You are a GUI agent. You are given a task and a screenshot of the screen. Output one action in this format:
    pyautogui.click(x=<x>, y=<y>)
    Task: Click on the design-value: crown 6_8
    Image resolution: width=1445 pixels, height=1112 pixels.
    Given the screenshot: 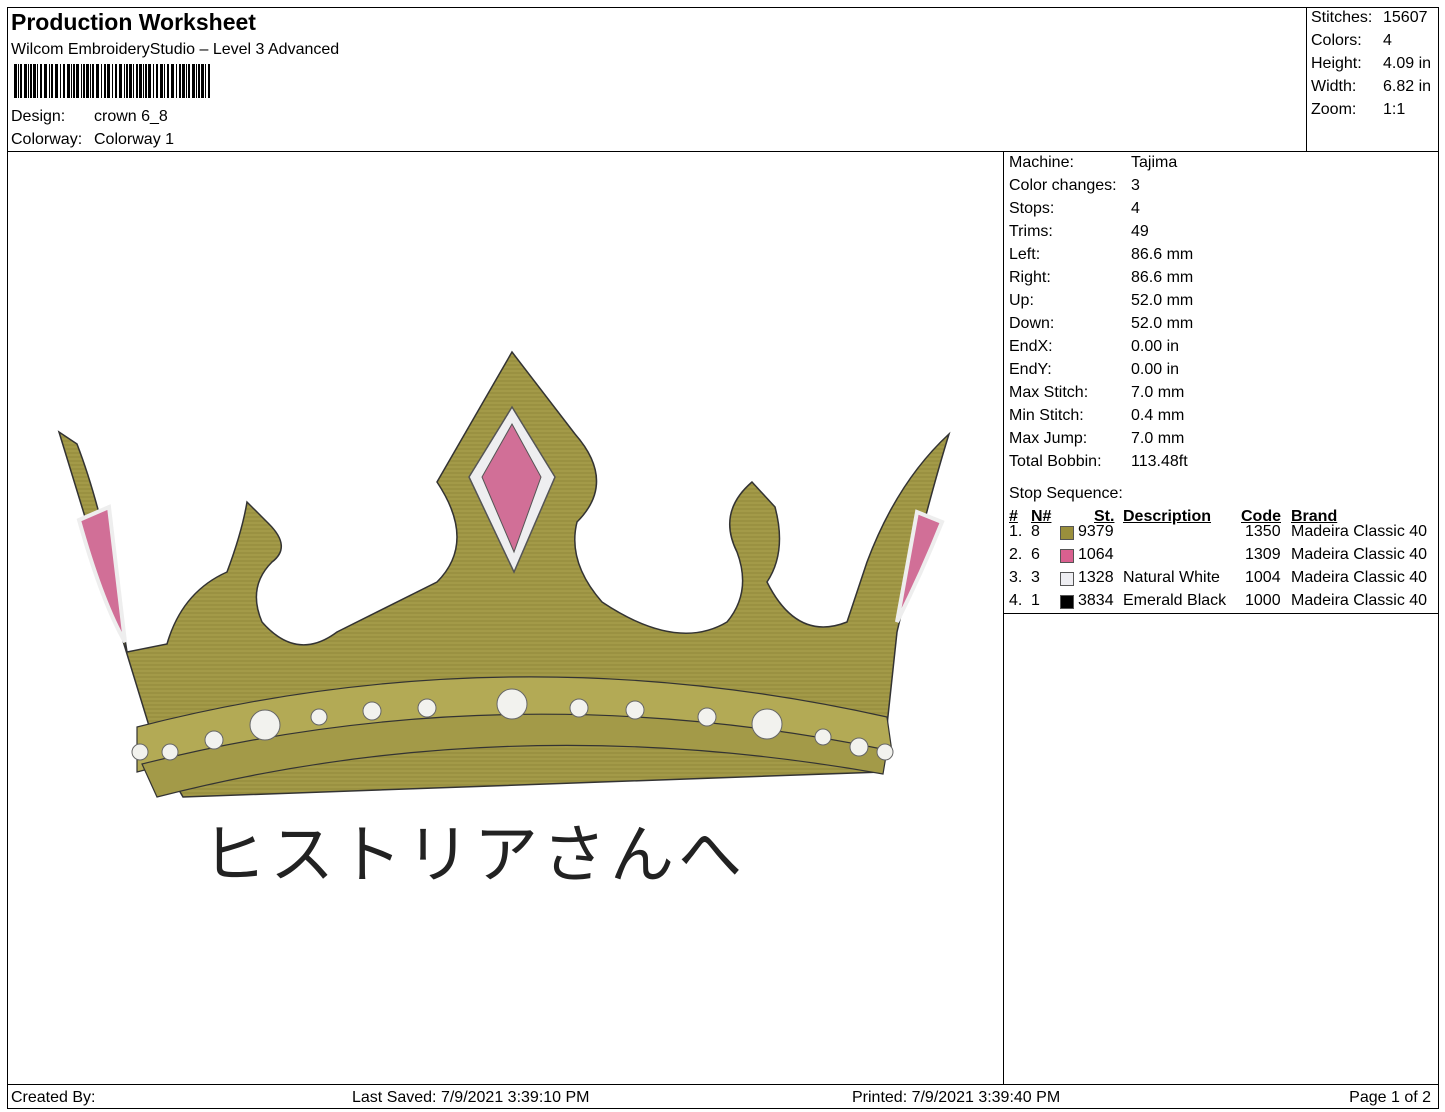 What is the action you would take?
    pyautogui.click(x=131, y=116)
    